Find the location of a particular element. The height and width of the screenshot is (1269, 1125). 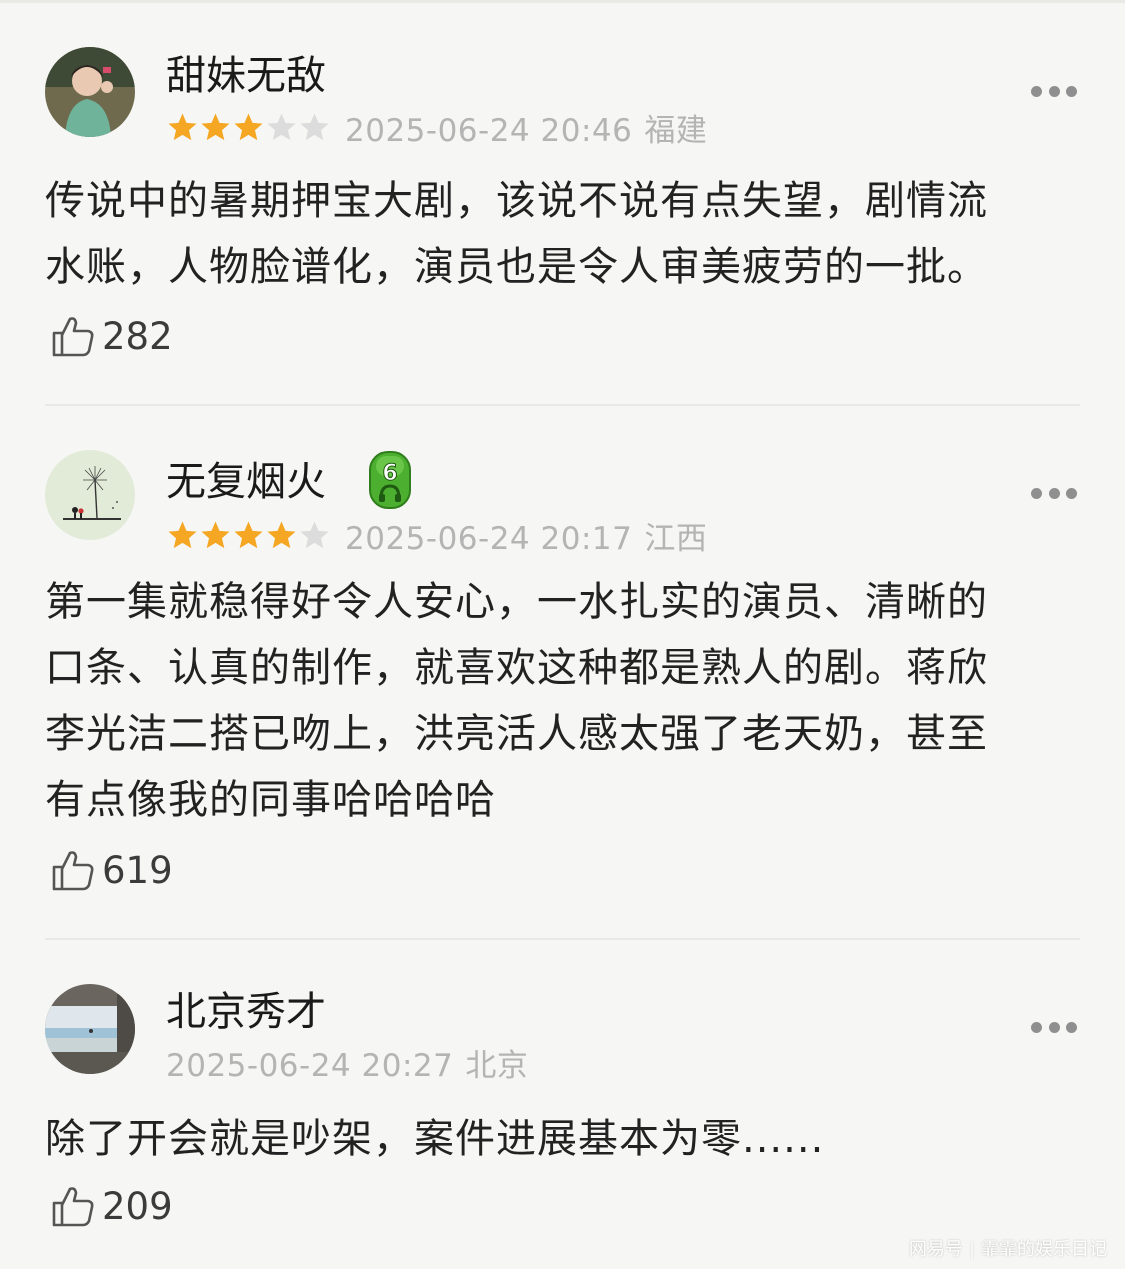

like-count: 282 is located at coordinates (137, 336).